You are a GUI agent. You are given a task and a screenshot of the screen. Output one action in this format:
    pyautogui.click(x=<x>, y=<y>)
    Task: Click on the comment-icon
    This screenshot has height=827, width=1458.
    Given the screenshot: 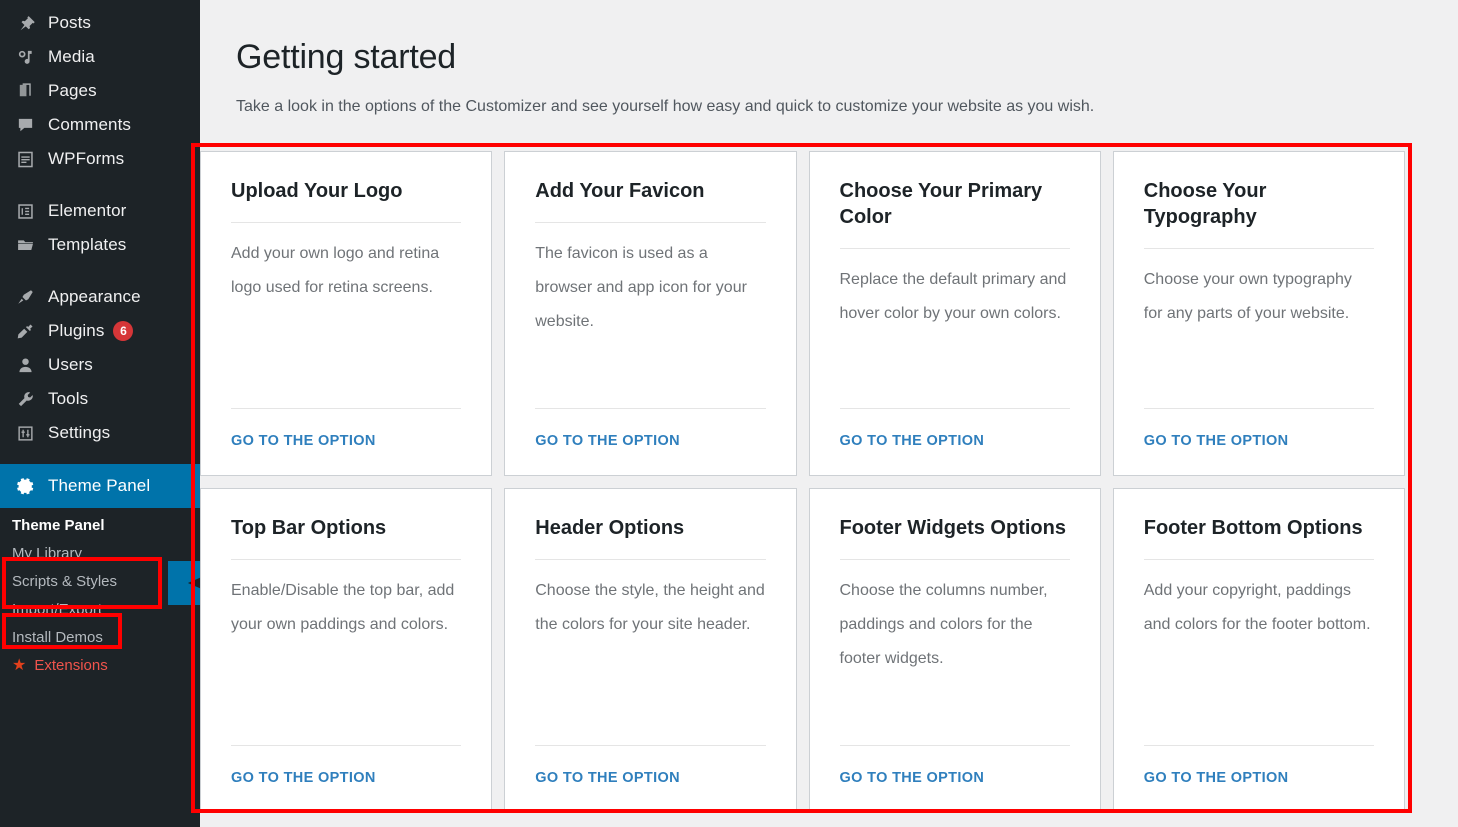 What is the action you would take?
    pyautogui.click(x=25, y=125)
    